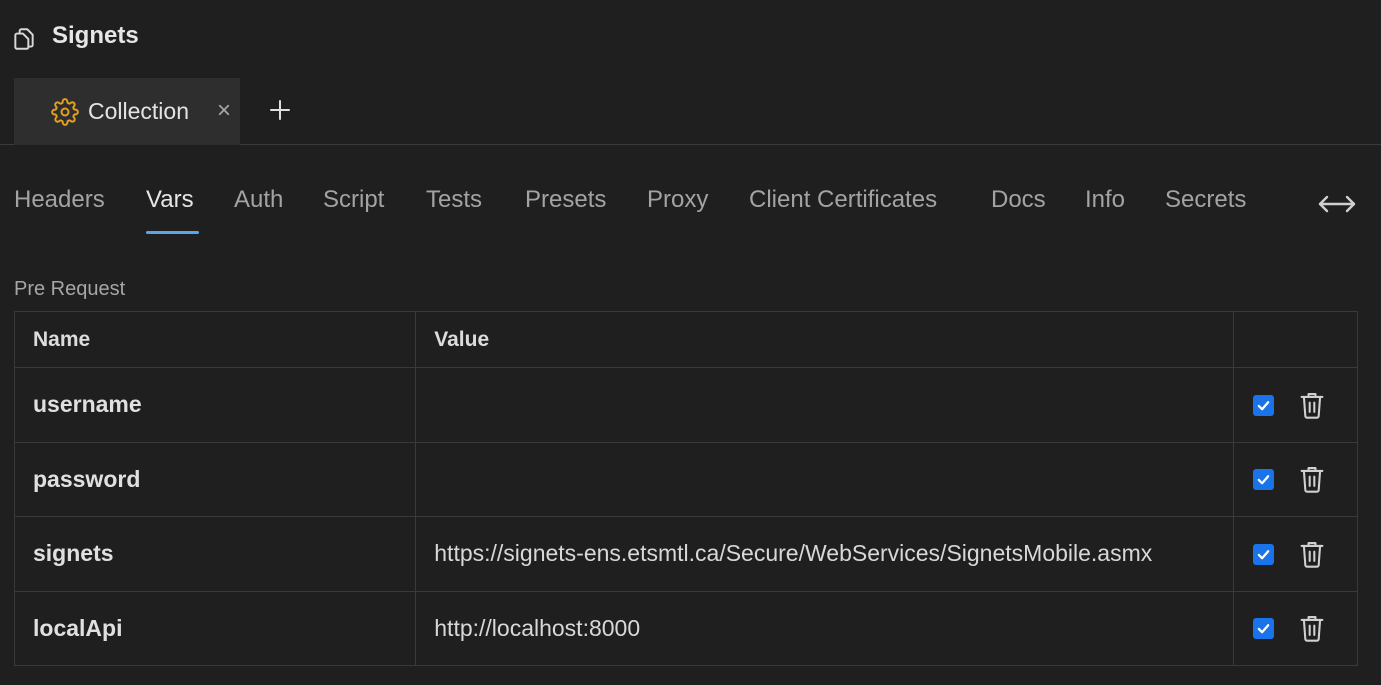  I want to click on var-name: localApi, so click(215, 628).